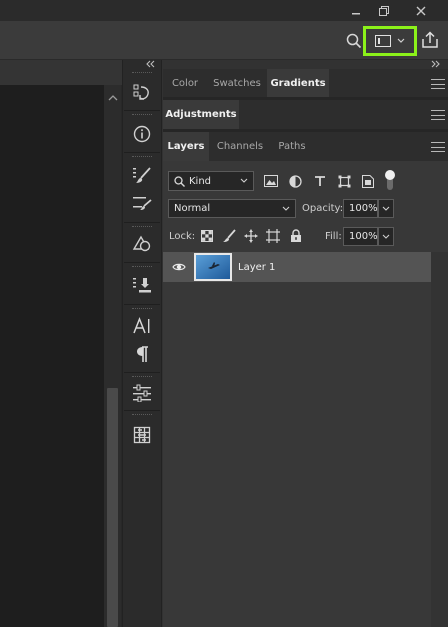 This screenshot has height=627, width=448. Describe the element at coordinates (200, 181) in the screenshot. I see `filter-kind-label: Kind` at that location.